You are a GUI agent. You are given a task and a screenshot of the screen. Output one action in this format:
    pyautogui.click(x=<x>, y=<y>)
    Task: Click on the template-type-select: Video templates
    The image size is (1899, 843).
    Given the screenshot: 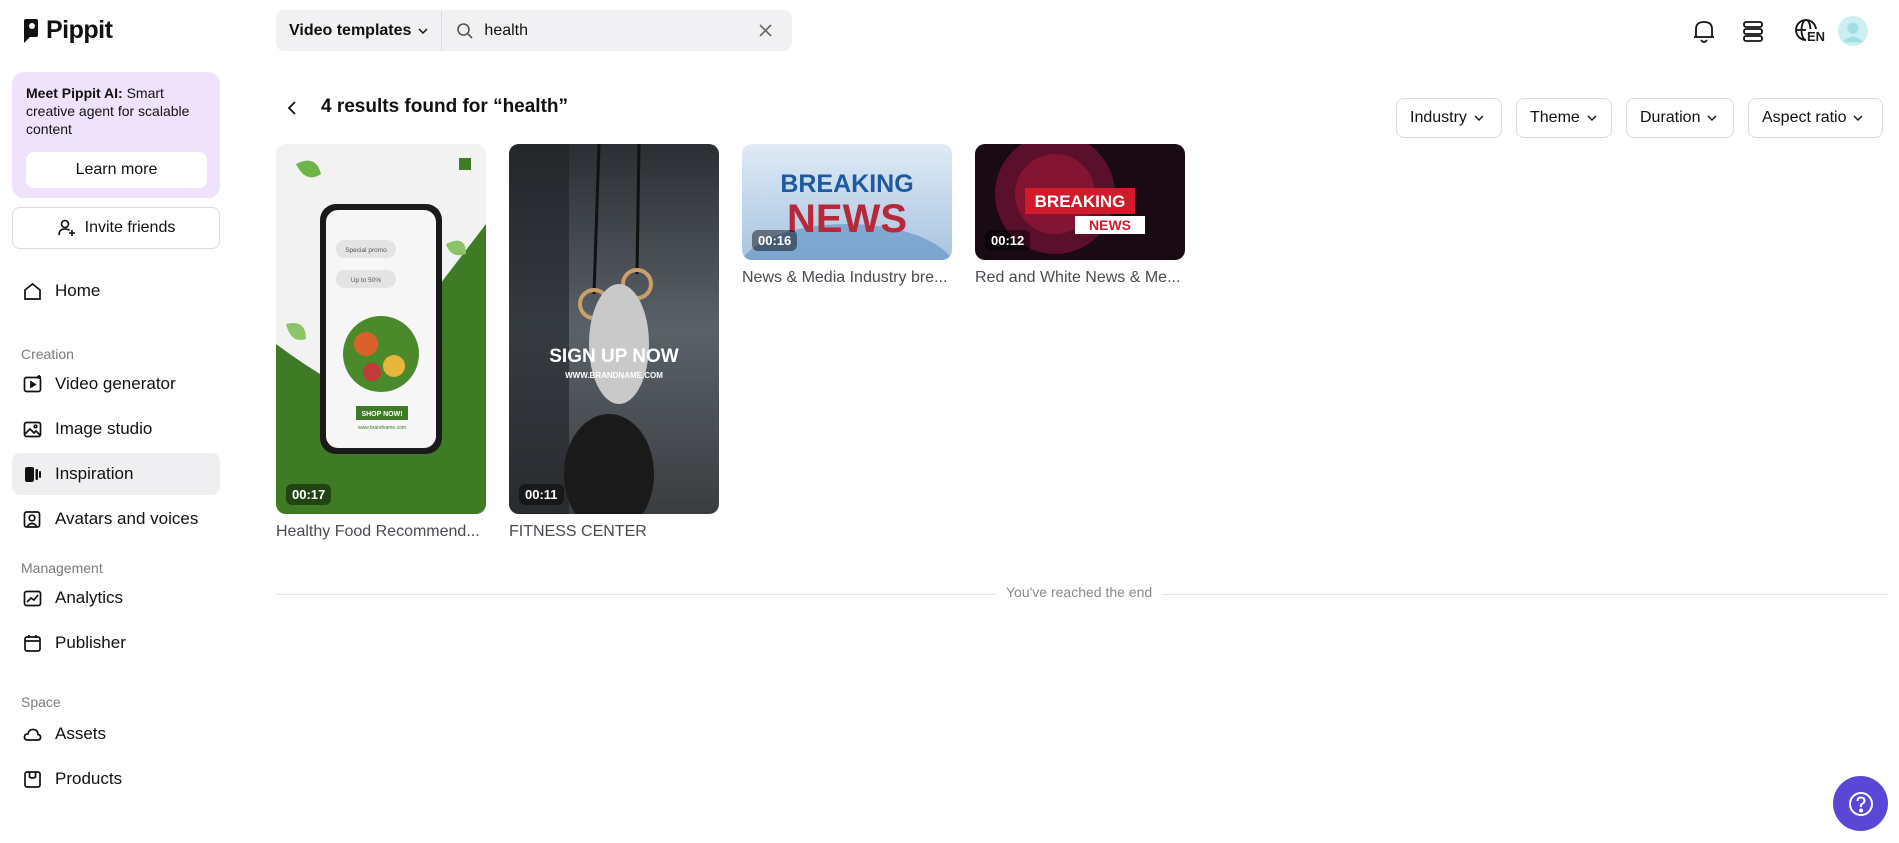 What is the action you would take?
    pyautogui.click(x=359, y=30)
    